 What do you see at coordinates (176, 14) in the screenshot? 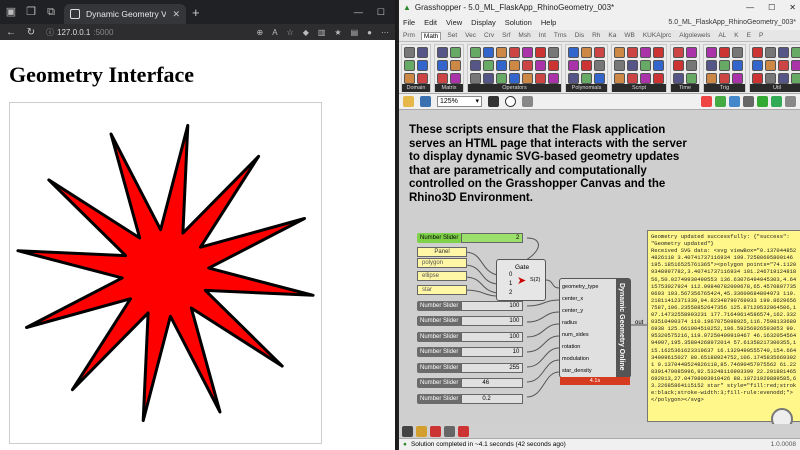
I see `tab-close-icon: ✕` at bounding box center [176, 14].